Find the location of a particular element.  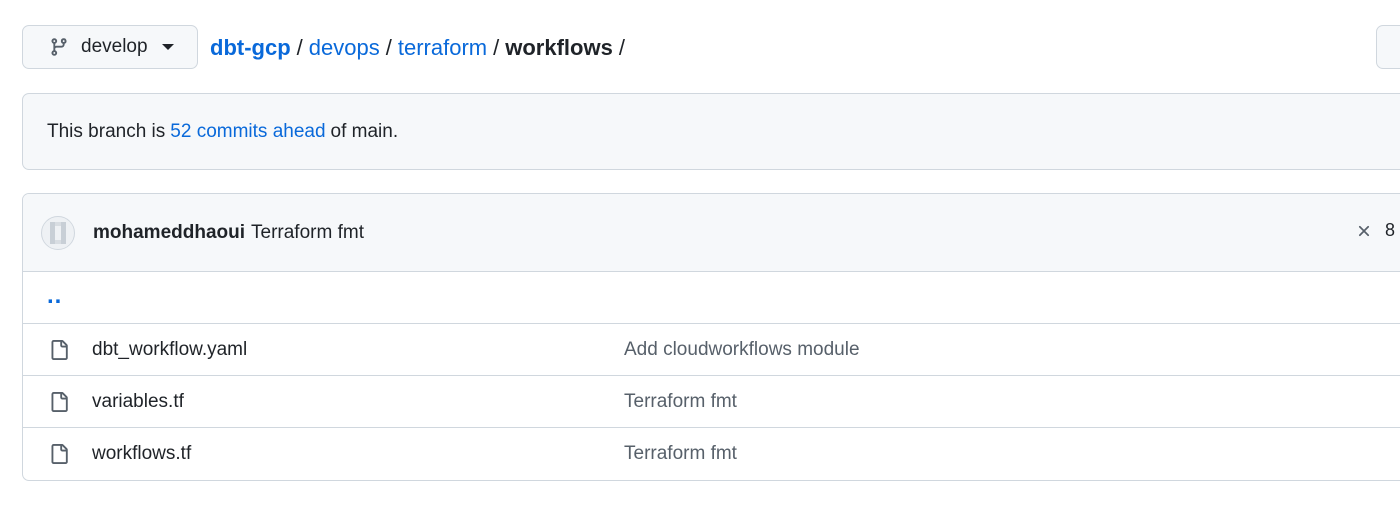

commit-hash-partial: 8 is located at coordinates (1390, 230).